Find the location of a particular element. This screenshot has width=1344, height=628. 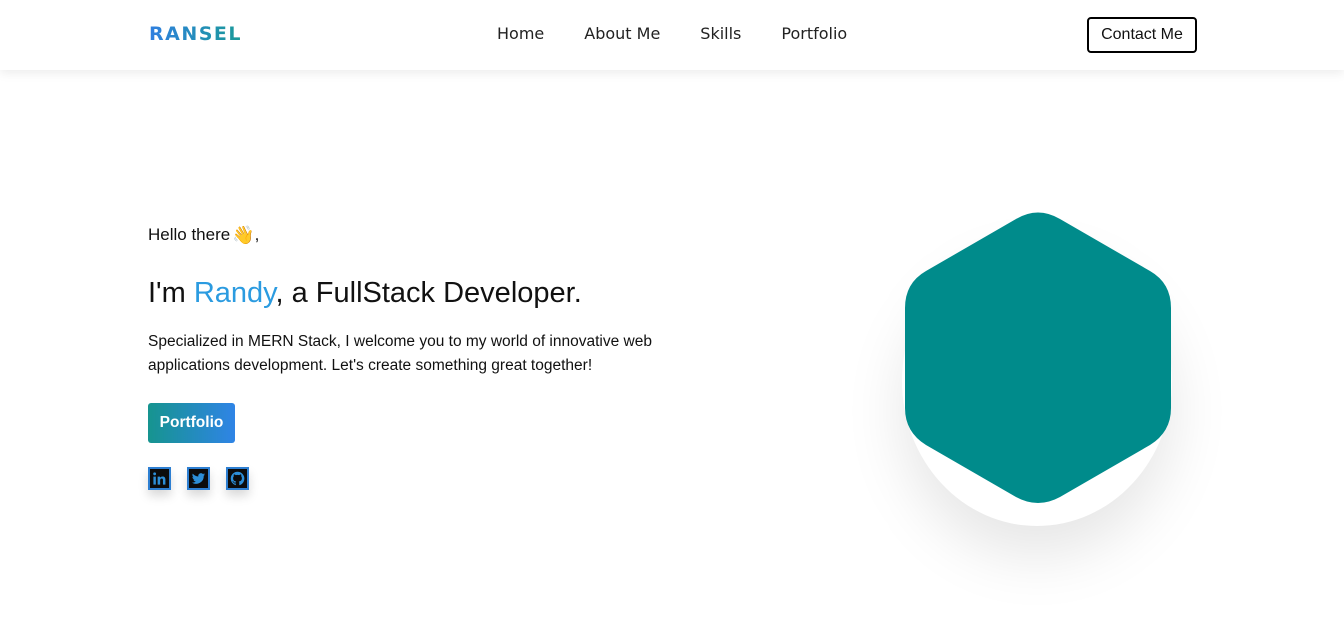

waving-hand-icon: 👋 is located at coordinates (243, 234).